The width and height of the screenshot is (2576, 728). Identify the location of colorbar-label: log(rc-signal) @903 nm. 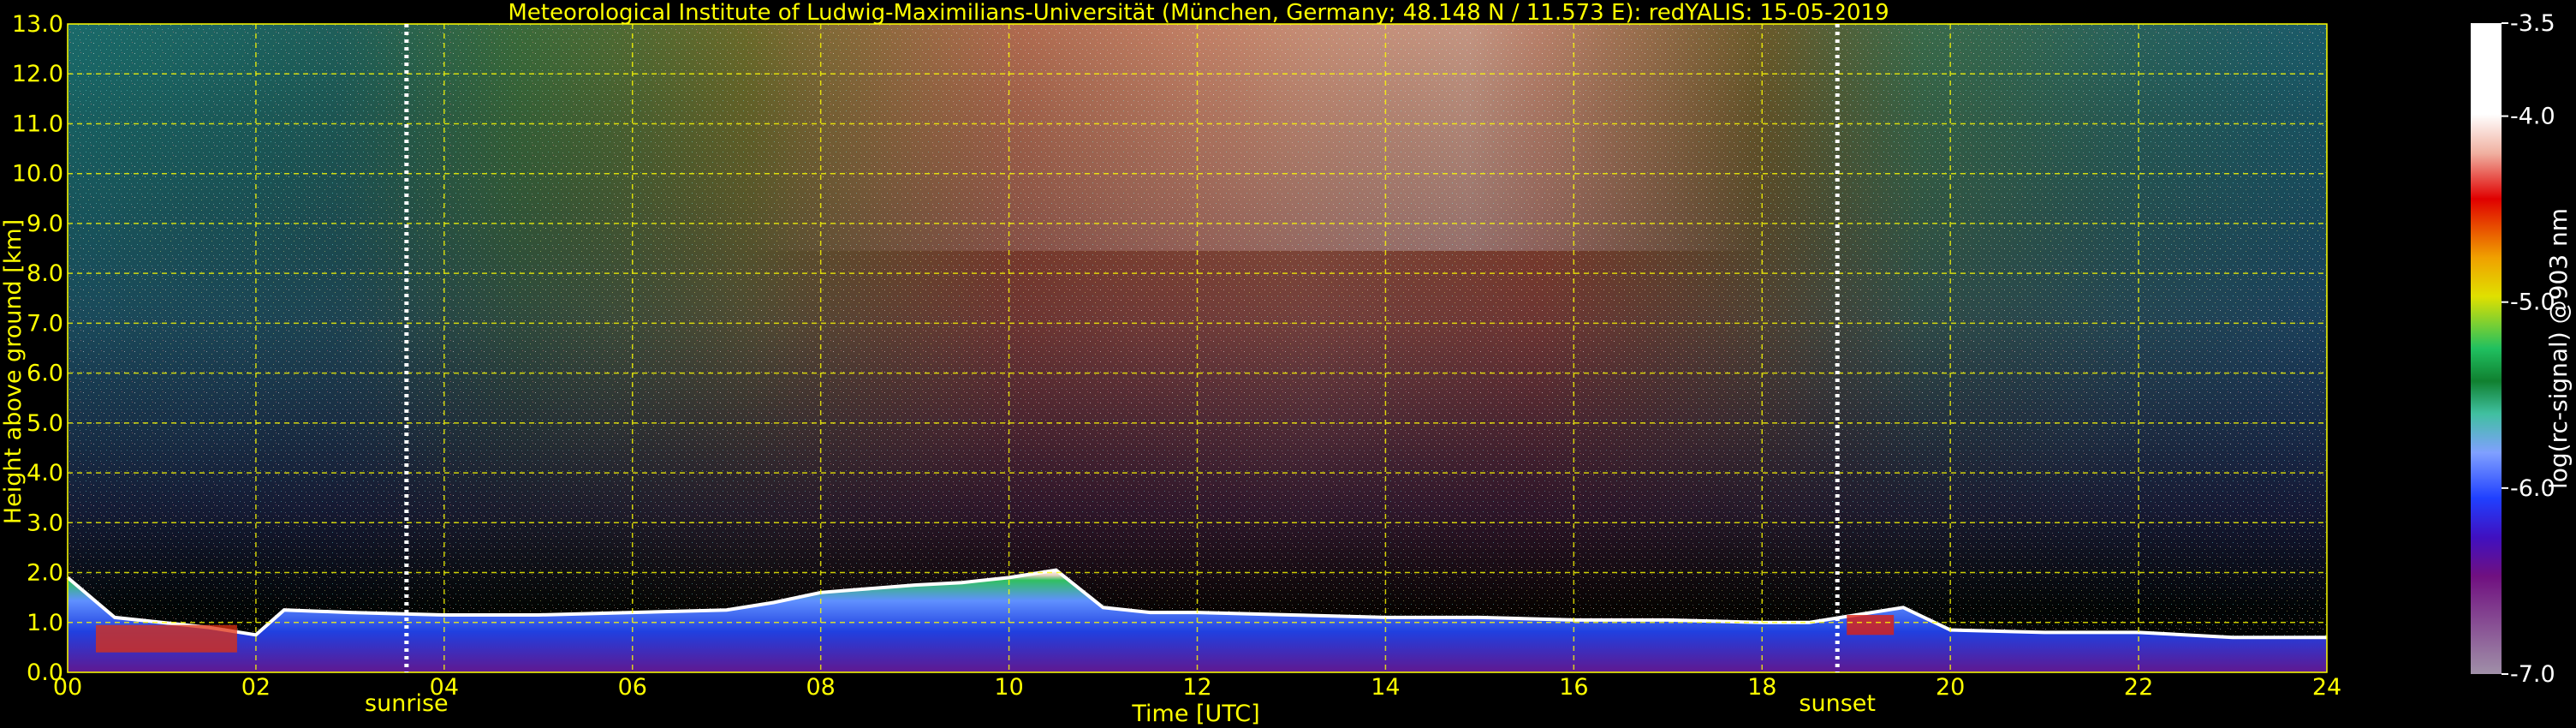
(2558, 348).